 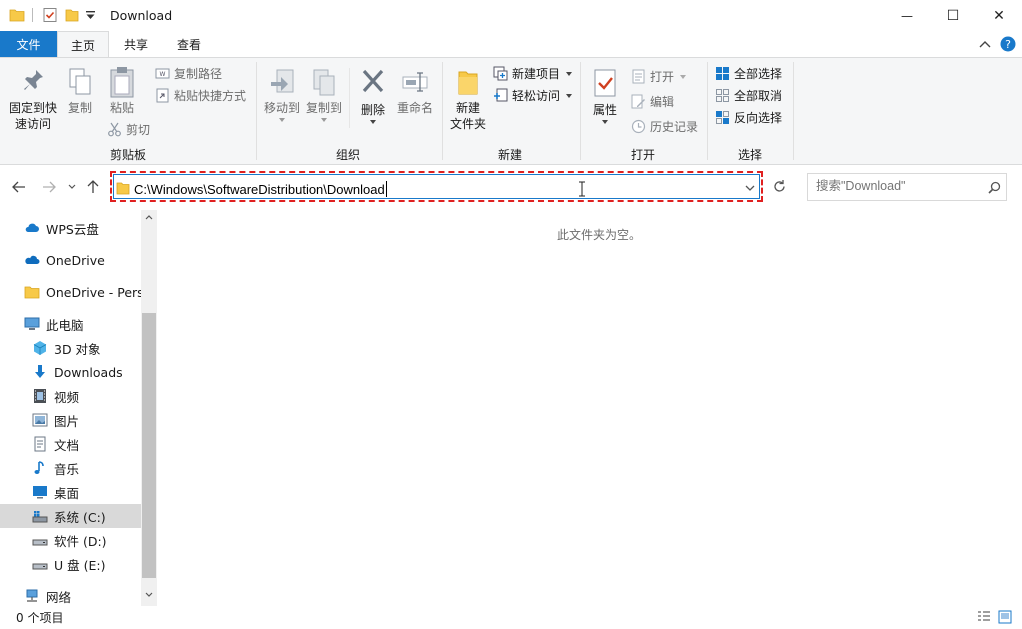 I want to click on tab-home: 主页, so click(x=83, y=44).